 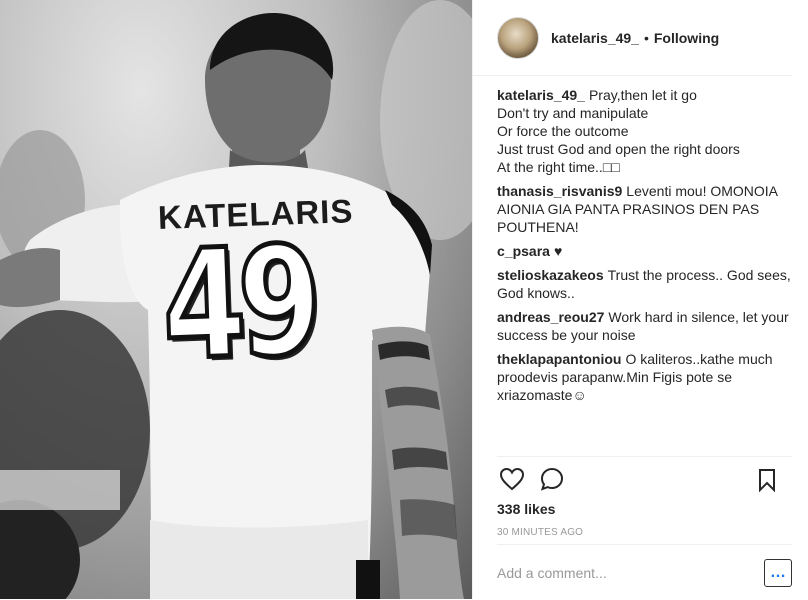 What do you see at coordinates (573, 113) in the screenshot?
I see `caption-line: Don't try and manipulate` at bounding box center [573, 113].